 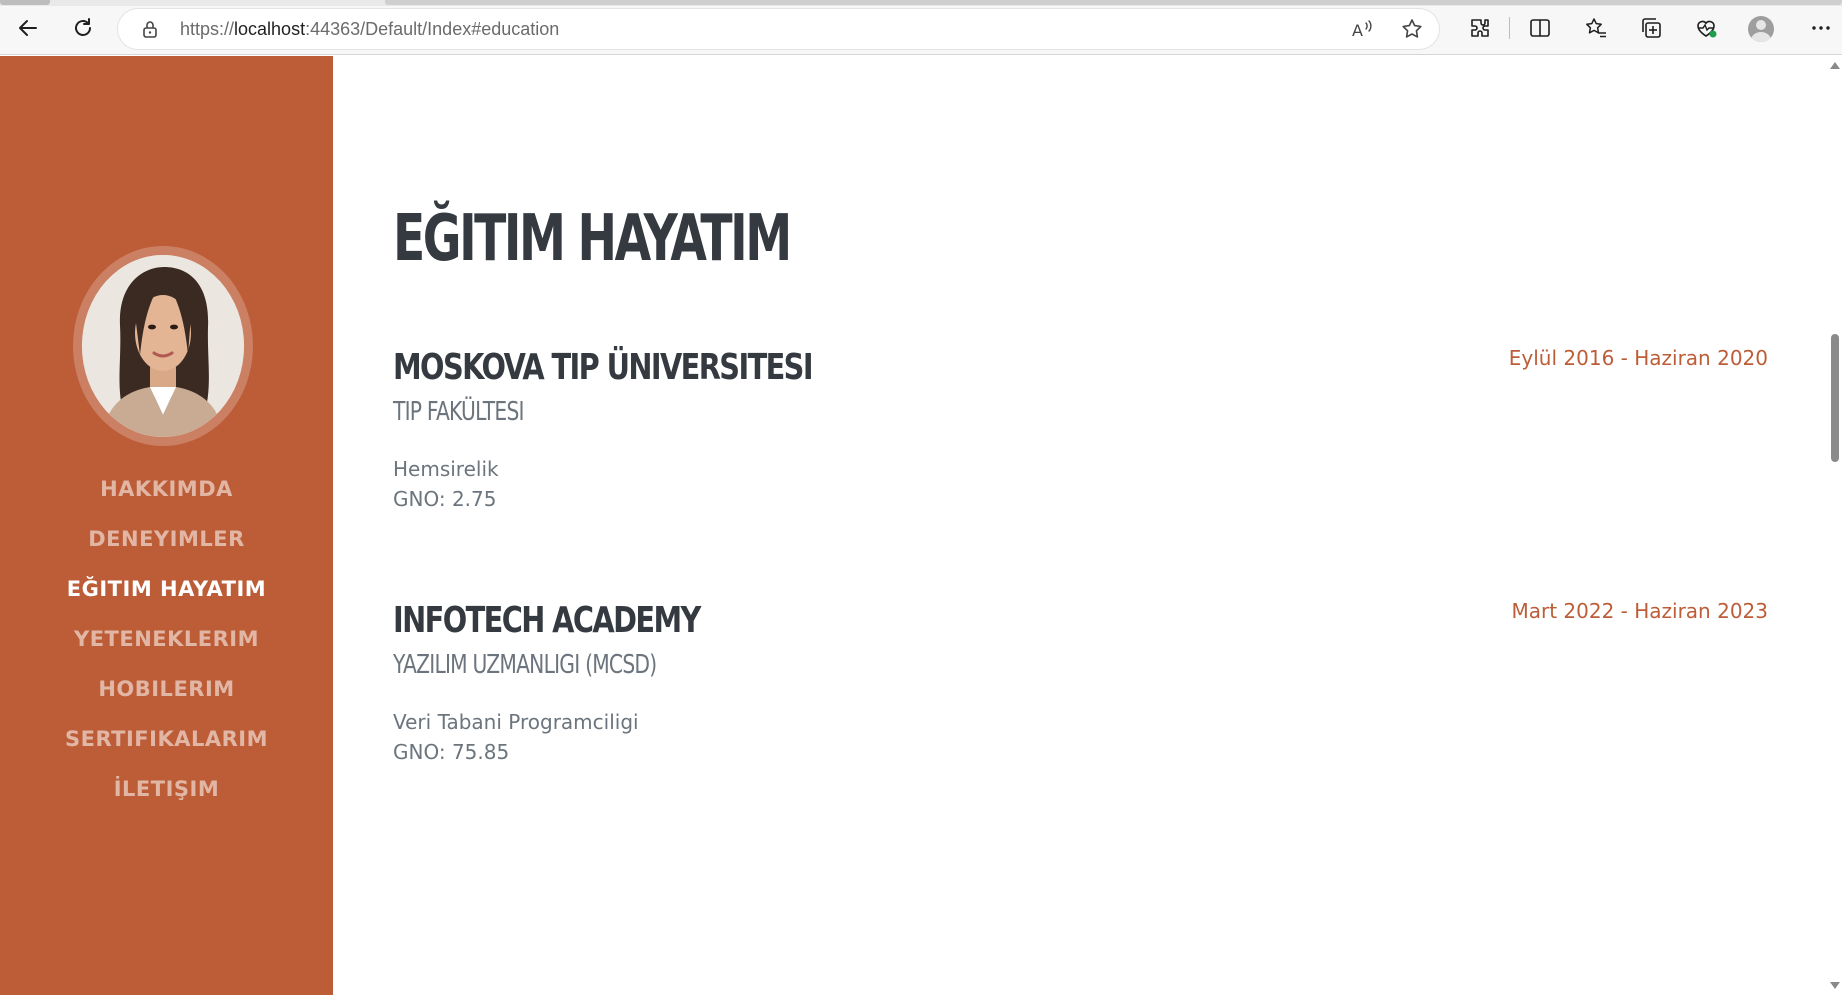 I want to click on nav-link-sertifikalarim: SERTIFIKALARIM, so click(x=166, y=739).